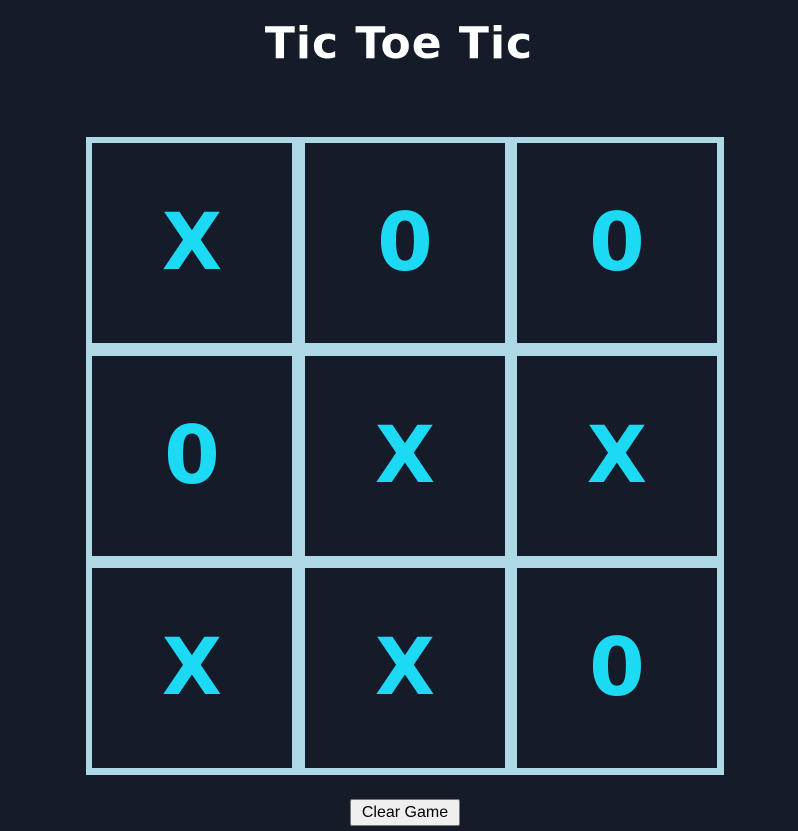 The image size is (798, 831). I want to click on page-title: Tic Toe Tic, so click(399, 43).